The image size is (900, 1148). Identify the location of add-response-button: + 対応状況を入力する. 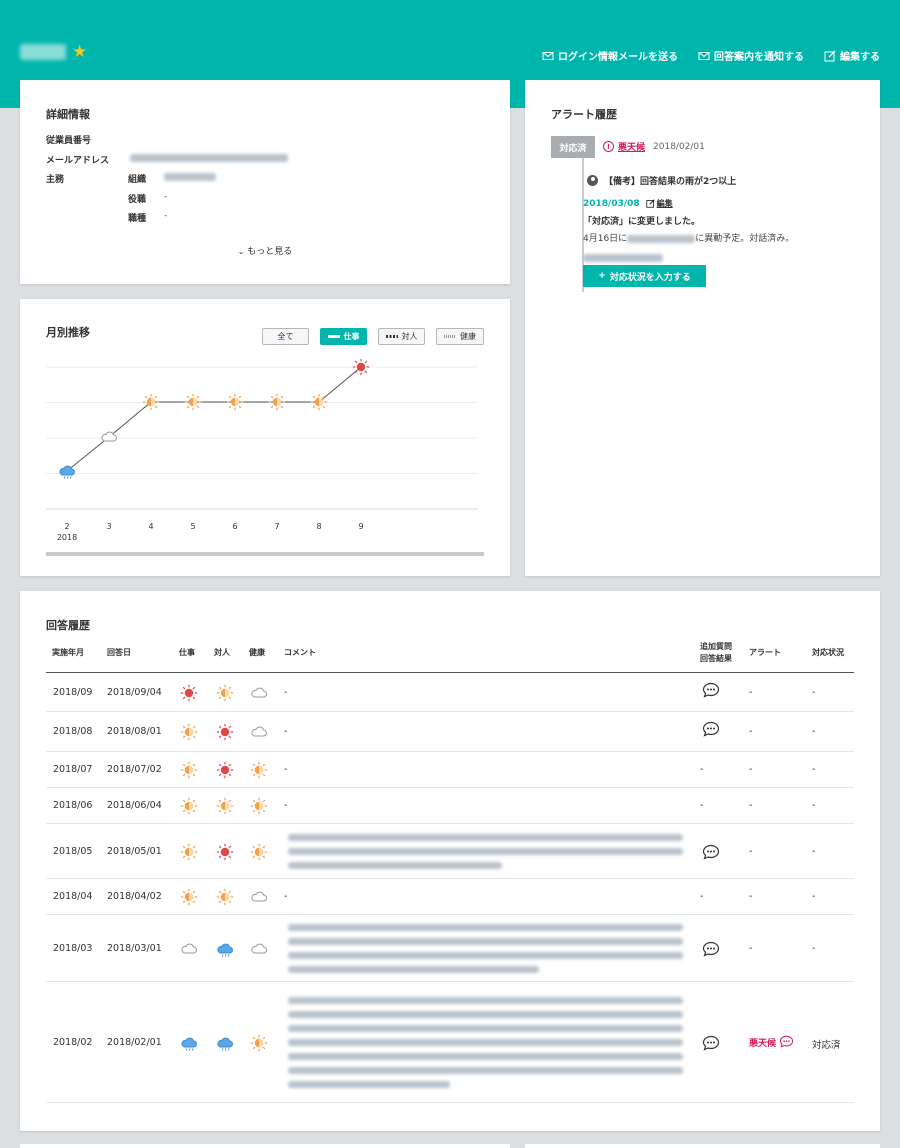
(644, 276).